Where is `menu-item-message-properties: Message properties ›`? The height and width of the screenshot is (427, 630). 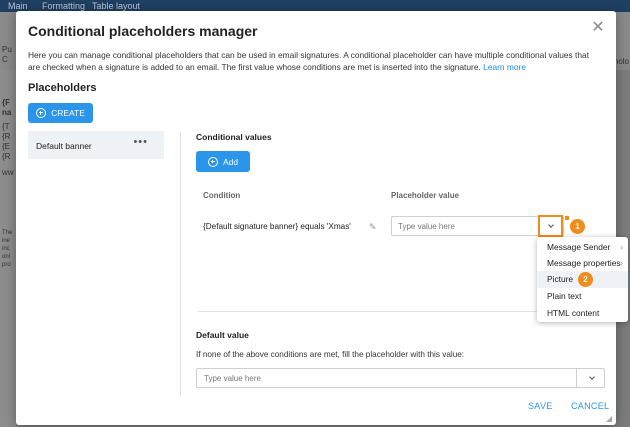
menu-item-message-properties: Message properties › is located at coordinates (582, 263).